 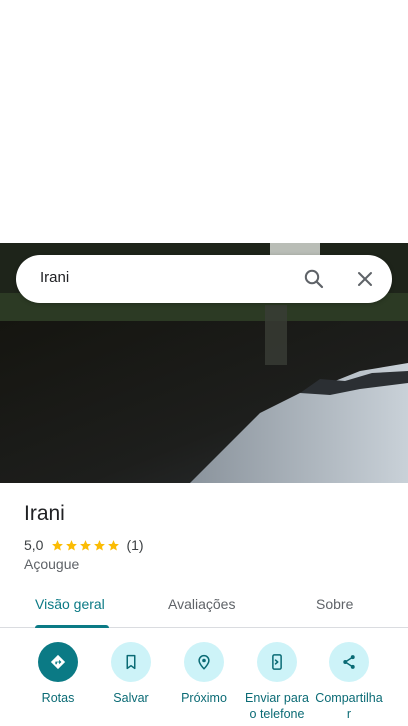 What do you see at coordinates (314, 279) in the screenshot?
I see `search-icon` at bounding box center [314, 279].